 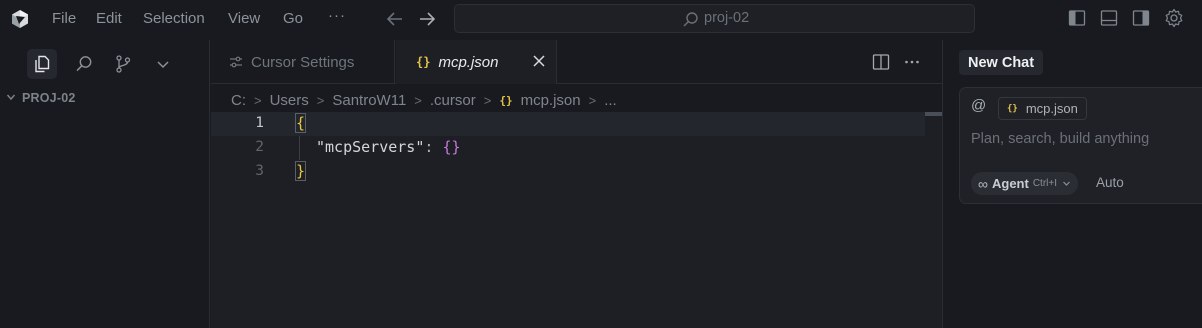 What do you see at coordinates (1141, 18) in the screenshot?
I see `toggle-secondary-sidebar-icon` at bounding box center [1141, 18].